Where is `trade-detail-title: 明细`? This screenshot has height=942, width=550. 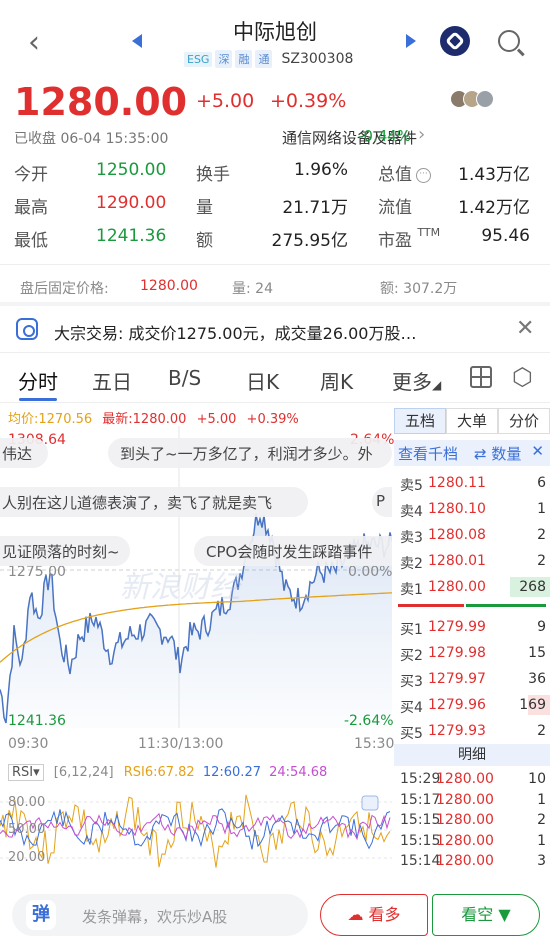 trade-detail-title: 明细 is located at coordinates (472, 755).